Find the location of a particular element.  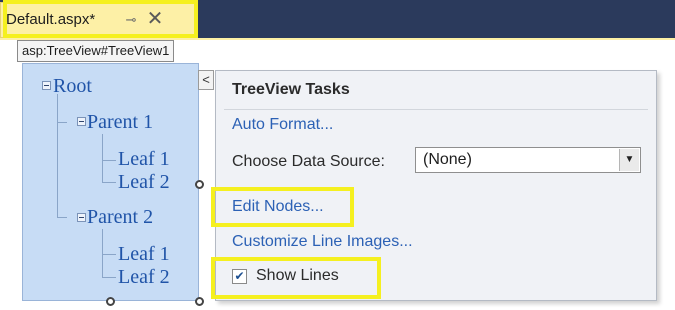

data-source-select: (None) ▼ is located at coordinates (528, 160).